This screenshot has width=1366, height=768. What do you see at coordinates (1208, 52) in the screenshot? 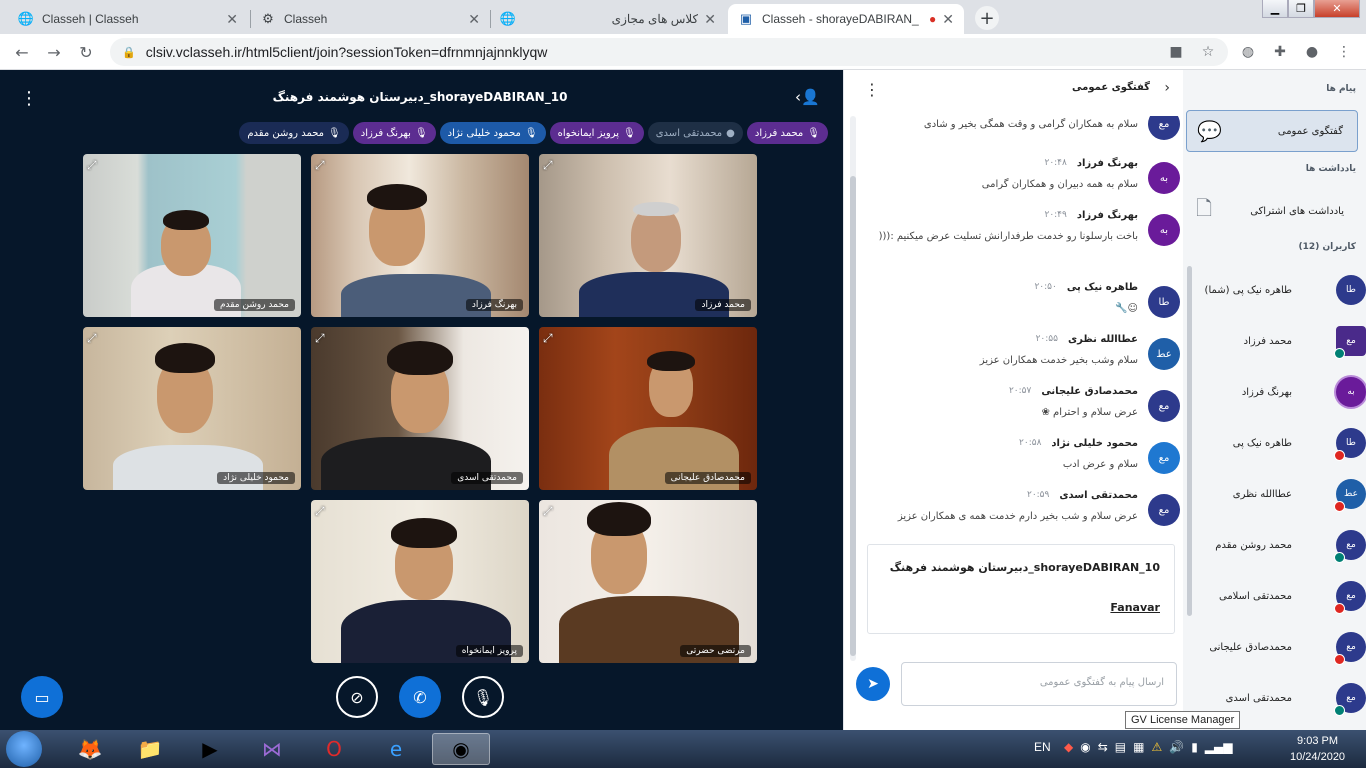
I see `bookmark-star-icon: ☆` at bounding box center [1208, 52].